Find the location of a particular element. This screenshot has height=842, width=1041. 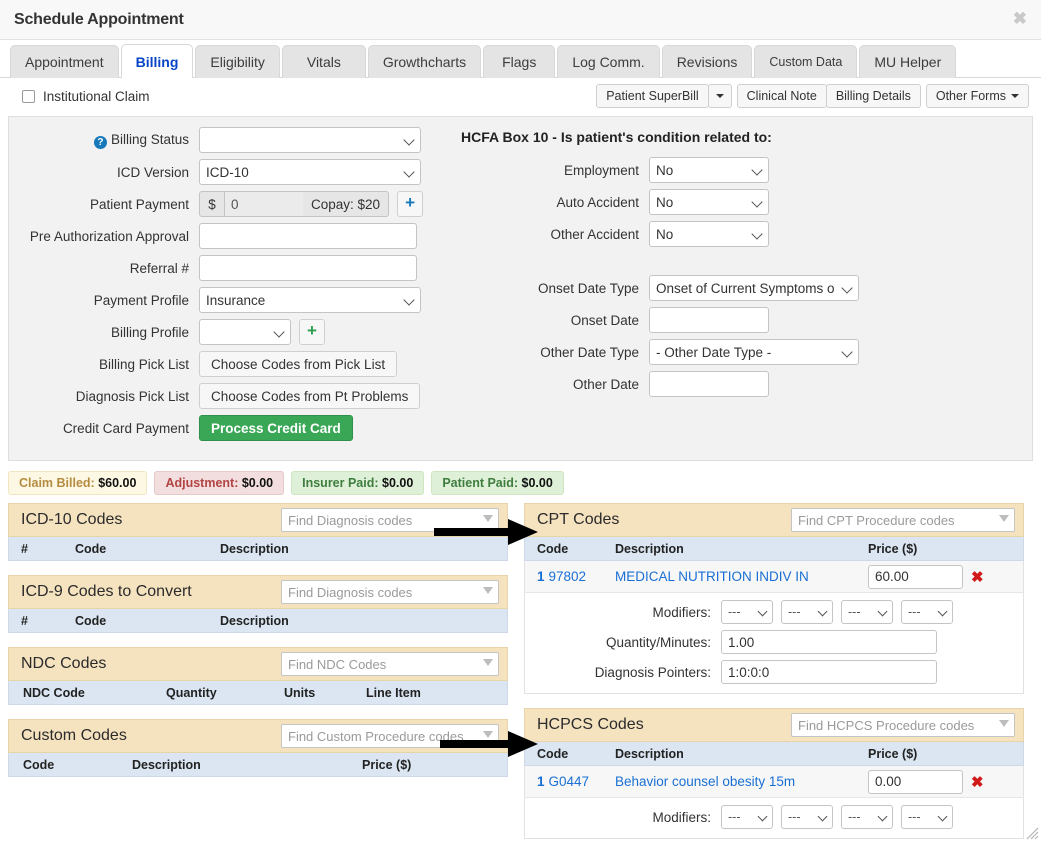

process-credit-card-button: Process Credit Card is located at coordinates (276, 428).